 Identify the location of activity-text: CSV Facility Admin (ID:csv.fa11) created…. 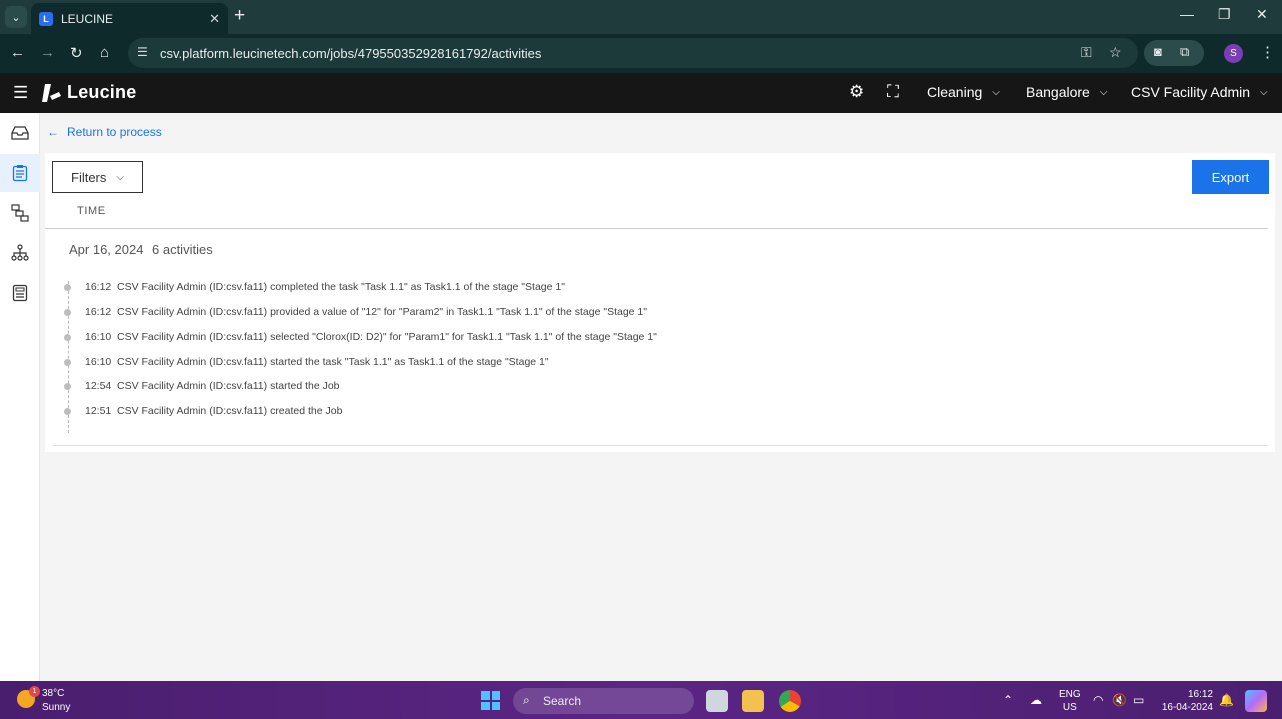
(230, 411).